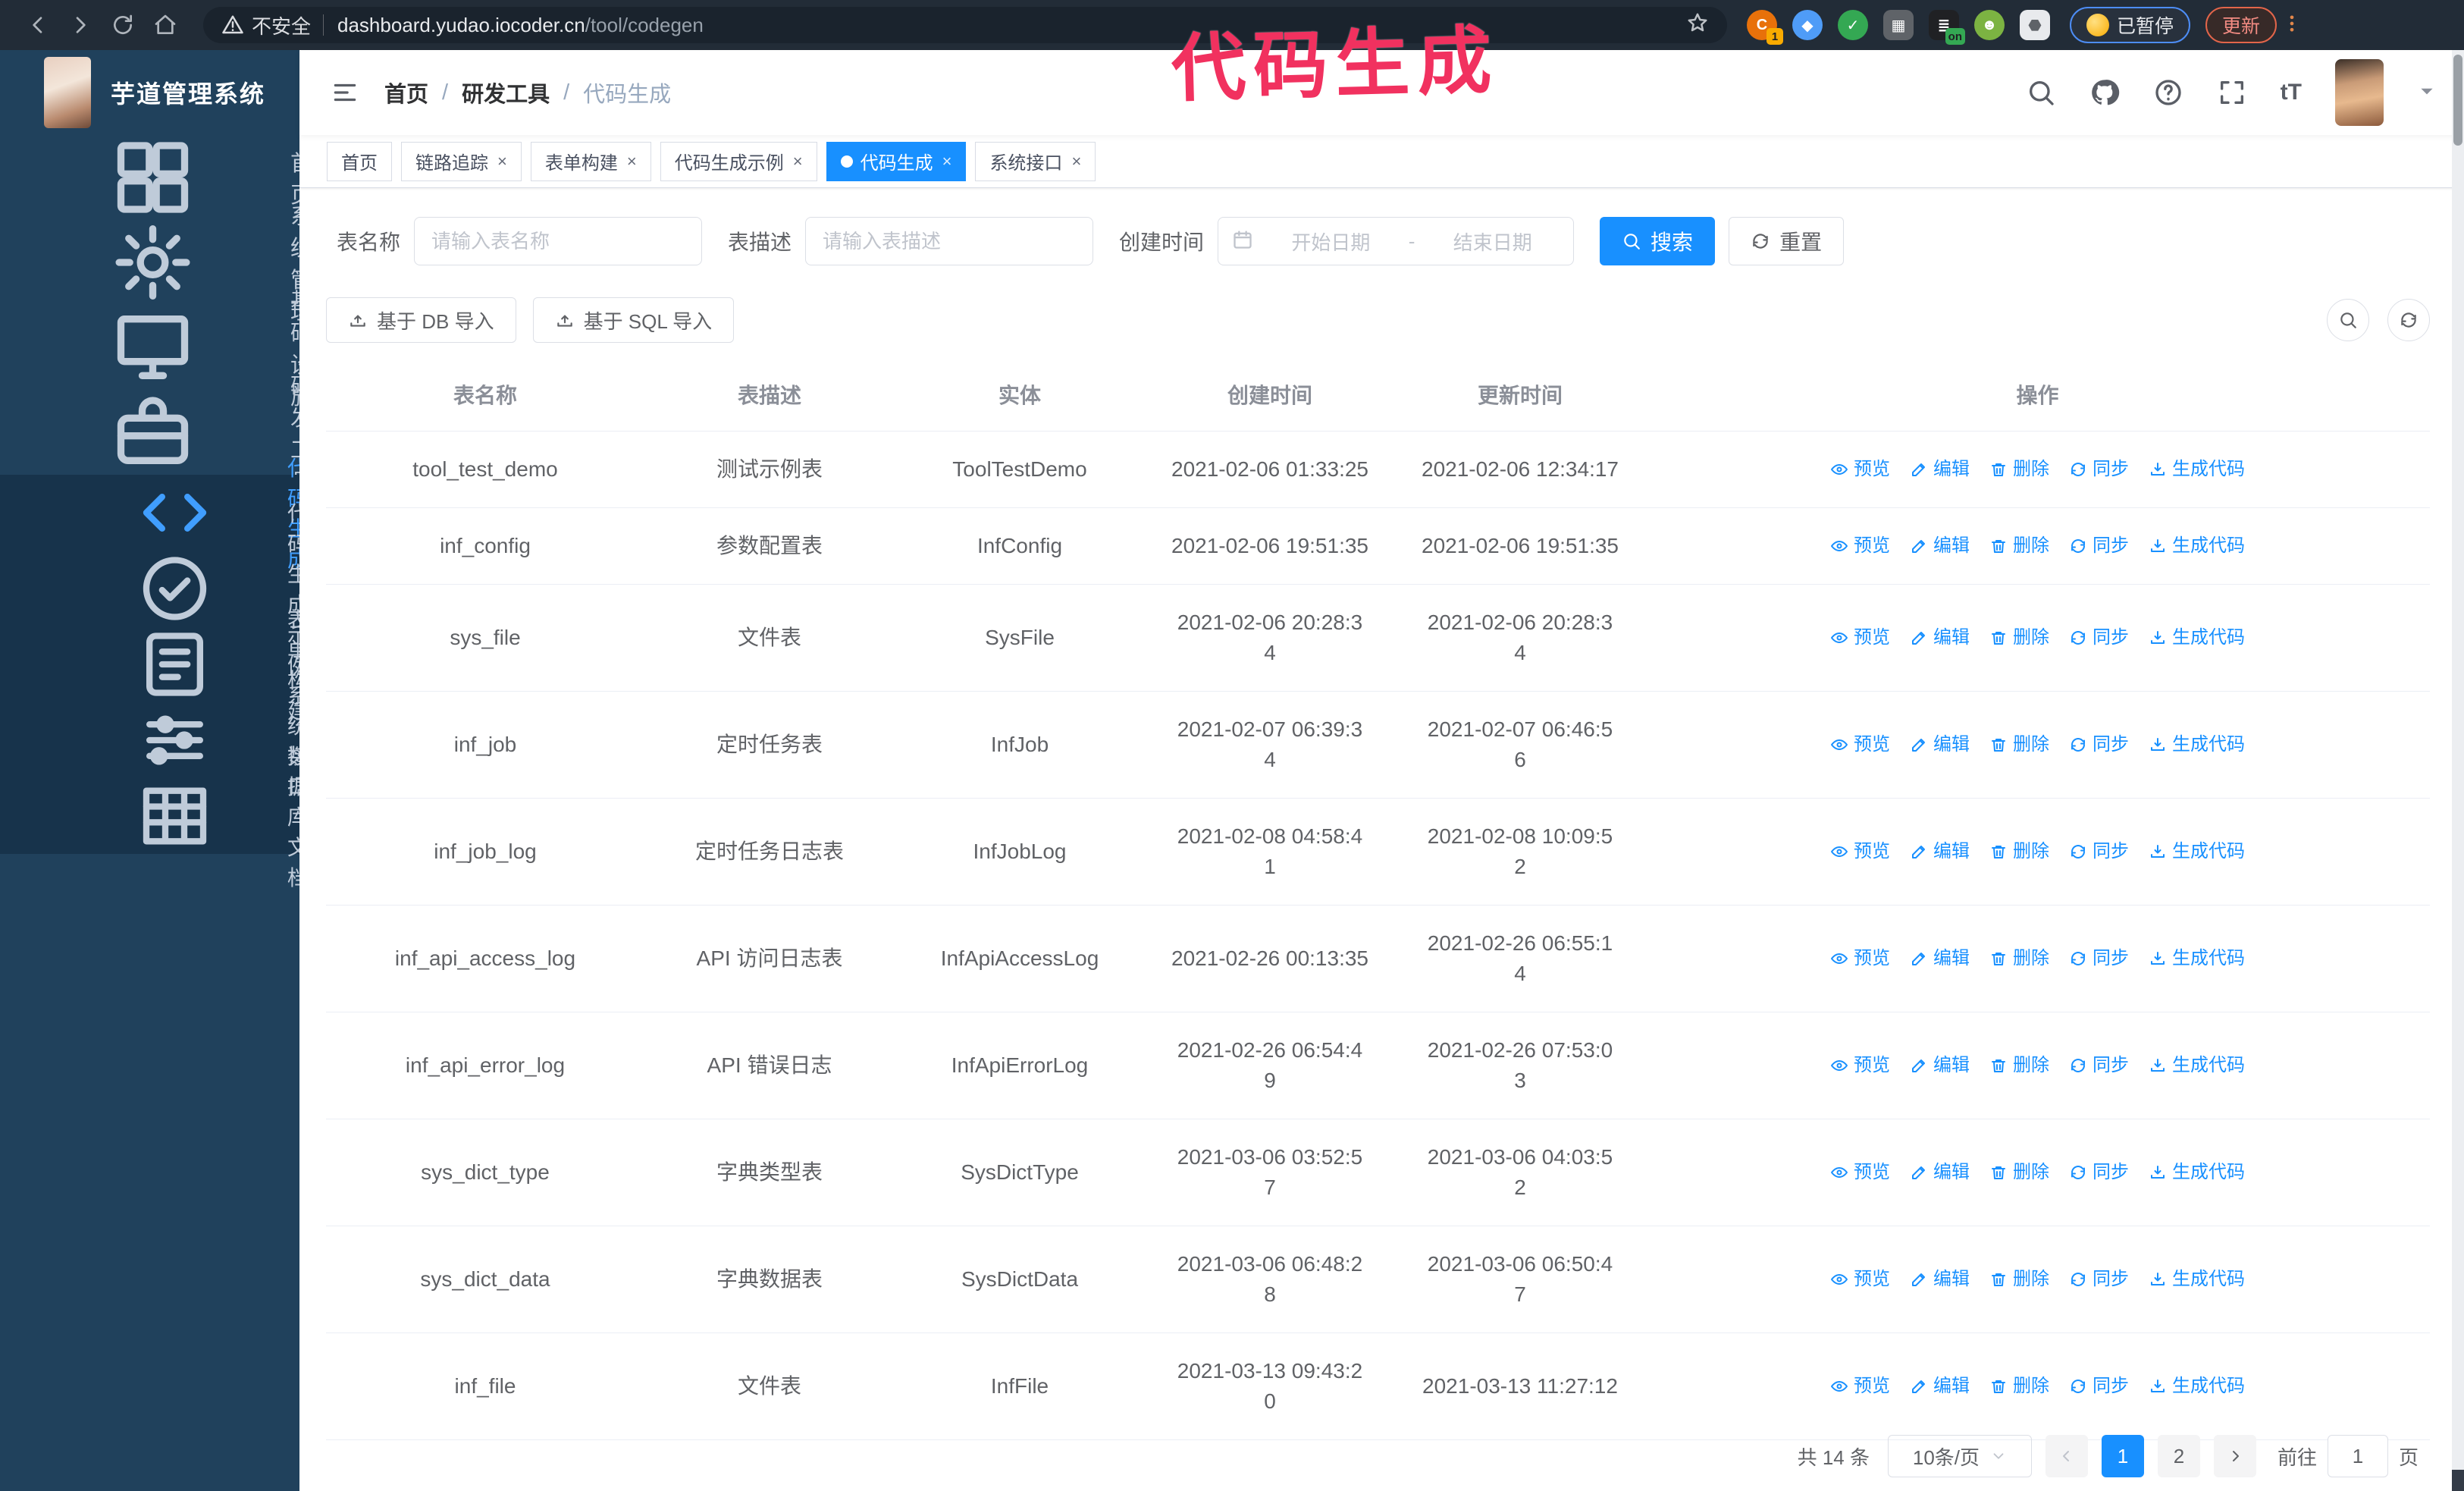 This screenshot has width=2464, height=1491. What do you see at coordinates (633, 320) in the screenshot?
I see `sql-import-button: 基于 SQL 导入` at bounding box center [633, 320].